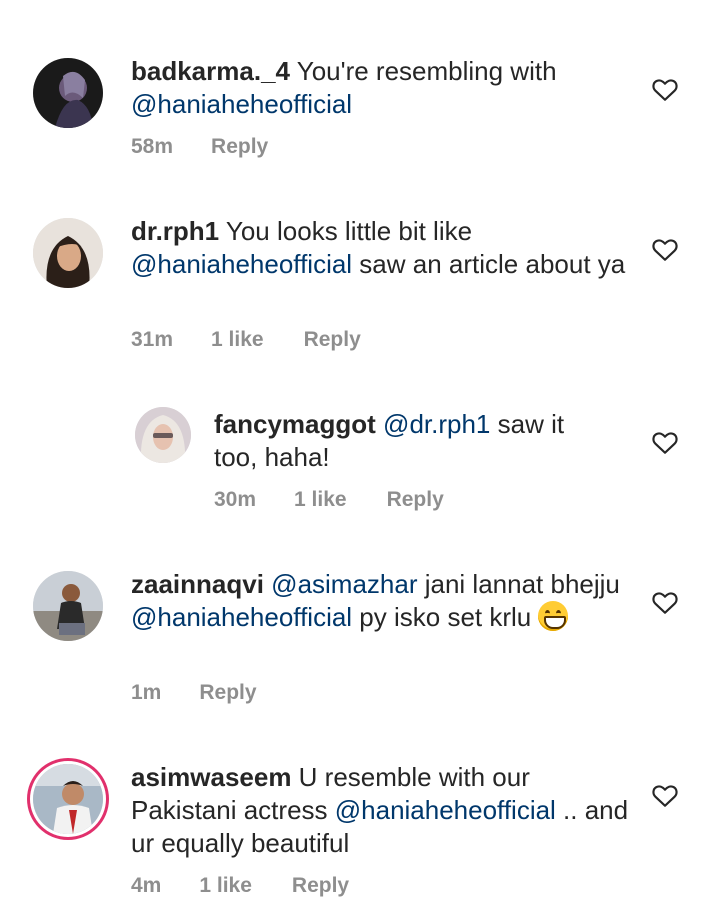 The height and width of the screenshot is (909, 720). I want to click on mention-link: @asimazhar, so click(344, 584).